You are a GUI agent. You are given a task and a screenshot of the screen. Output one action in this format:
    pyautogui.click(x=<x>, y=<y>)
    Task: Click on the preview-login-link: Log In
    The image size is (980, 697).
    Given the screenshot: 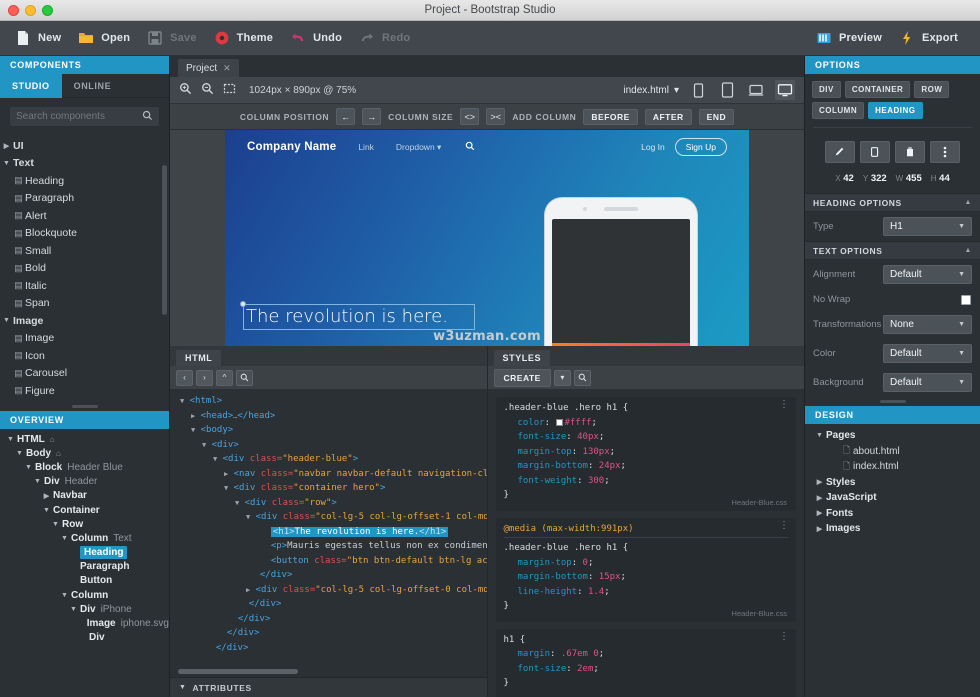 What is the action you would take?
    pyautogui.click(x=653, y=147)
    